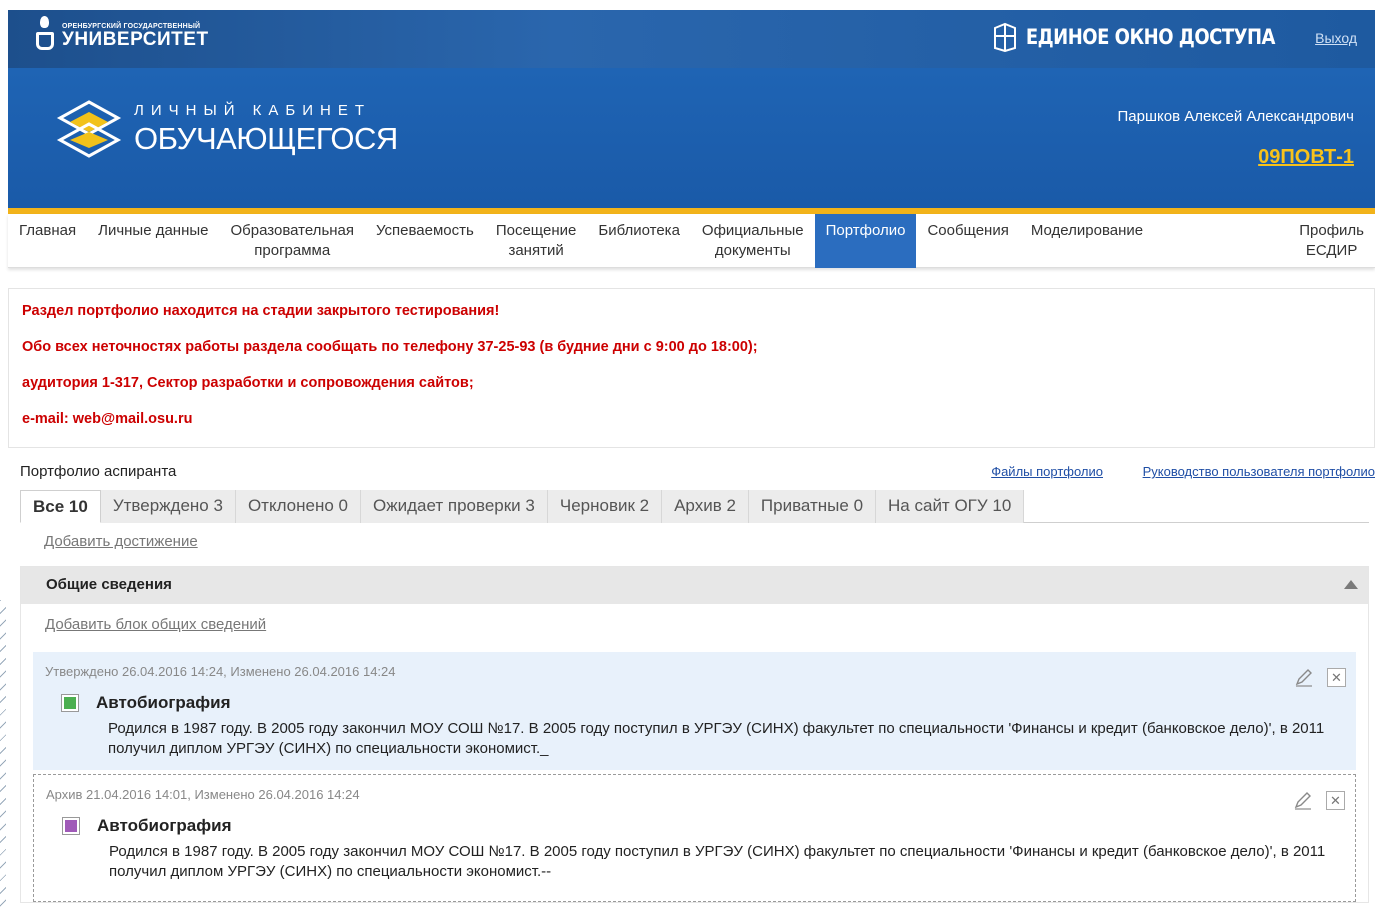 The height and width of the screenshot is (910, 1375). What do you see at coordinates (47, 241) in the screenshot?
I see `nav-item-0: Главная` at bounding box center [47, 241].